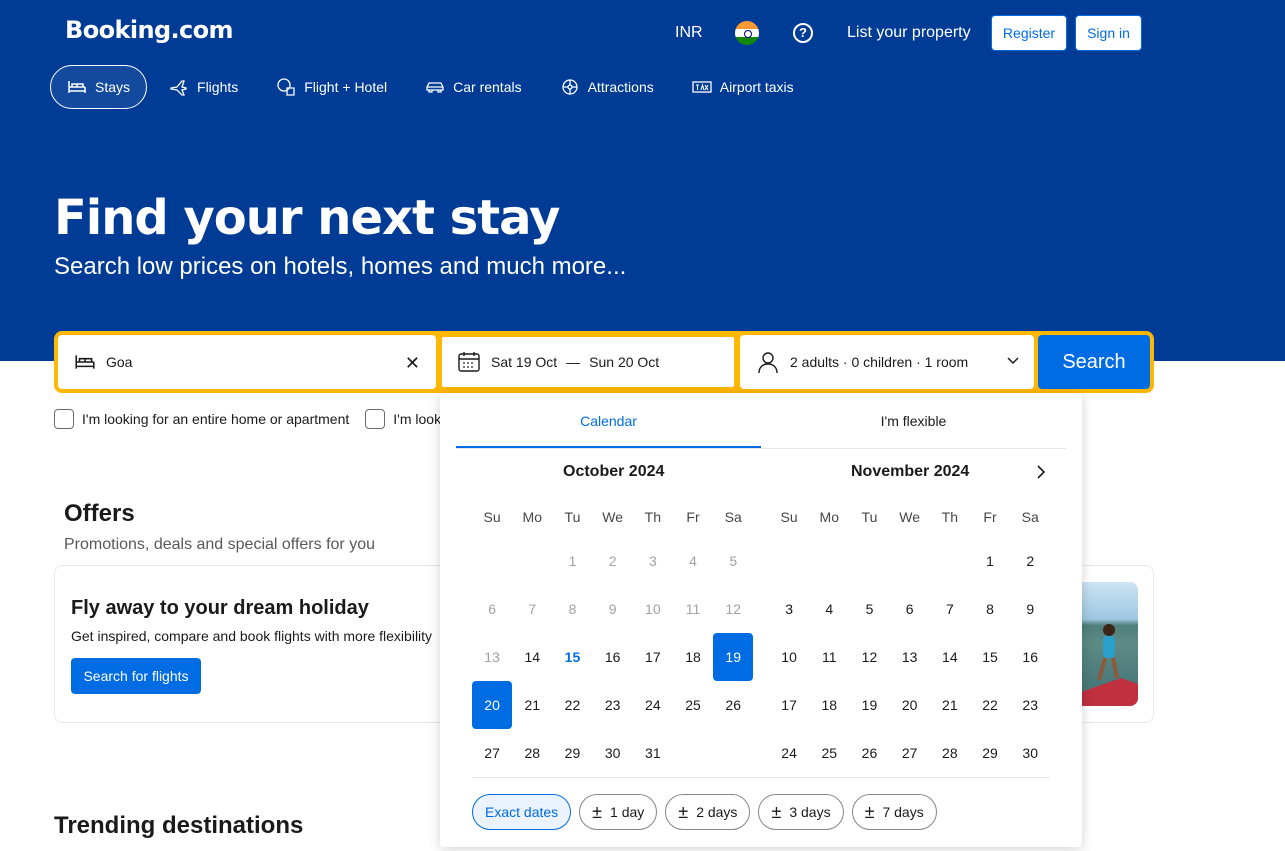 The width and height of the screenshot is (1285, 851). What do you see at coordinates (950, 609) in the screenshot?
I see `calendar-day: 7` at bounding box center [950, 609].